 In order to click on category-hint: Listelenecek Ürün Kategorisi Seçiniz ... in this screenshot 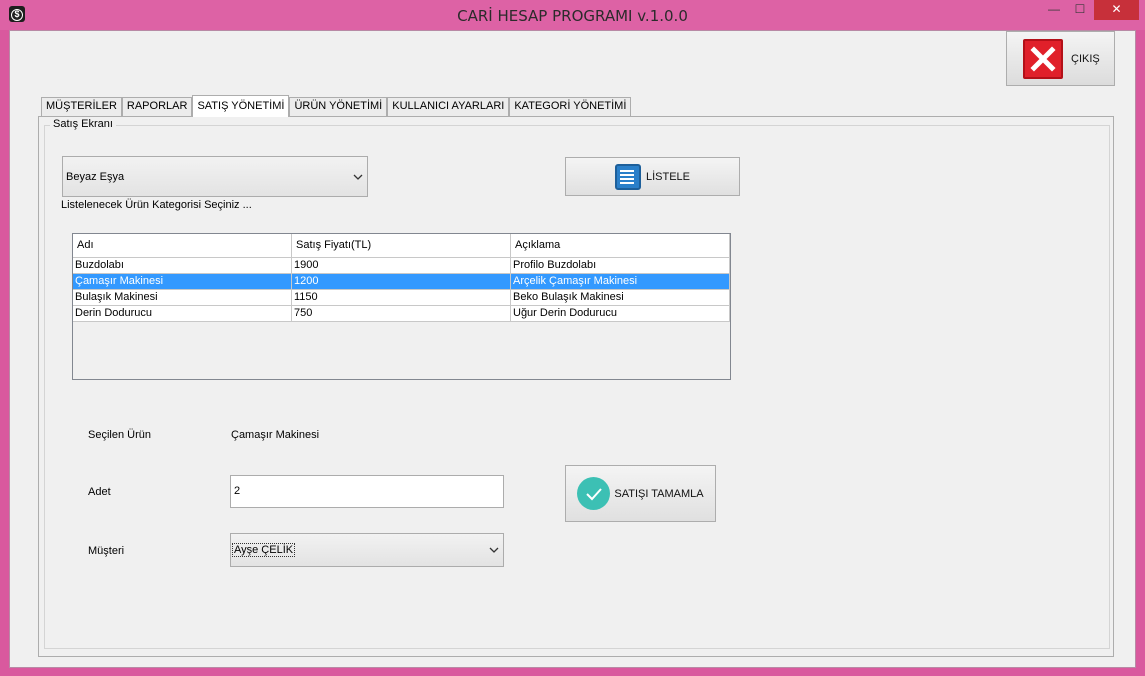, I will do `click(156, 205)`.